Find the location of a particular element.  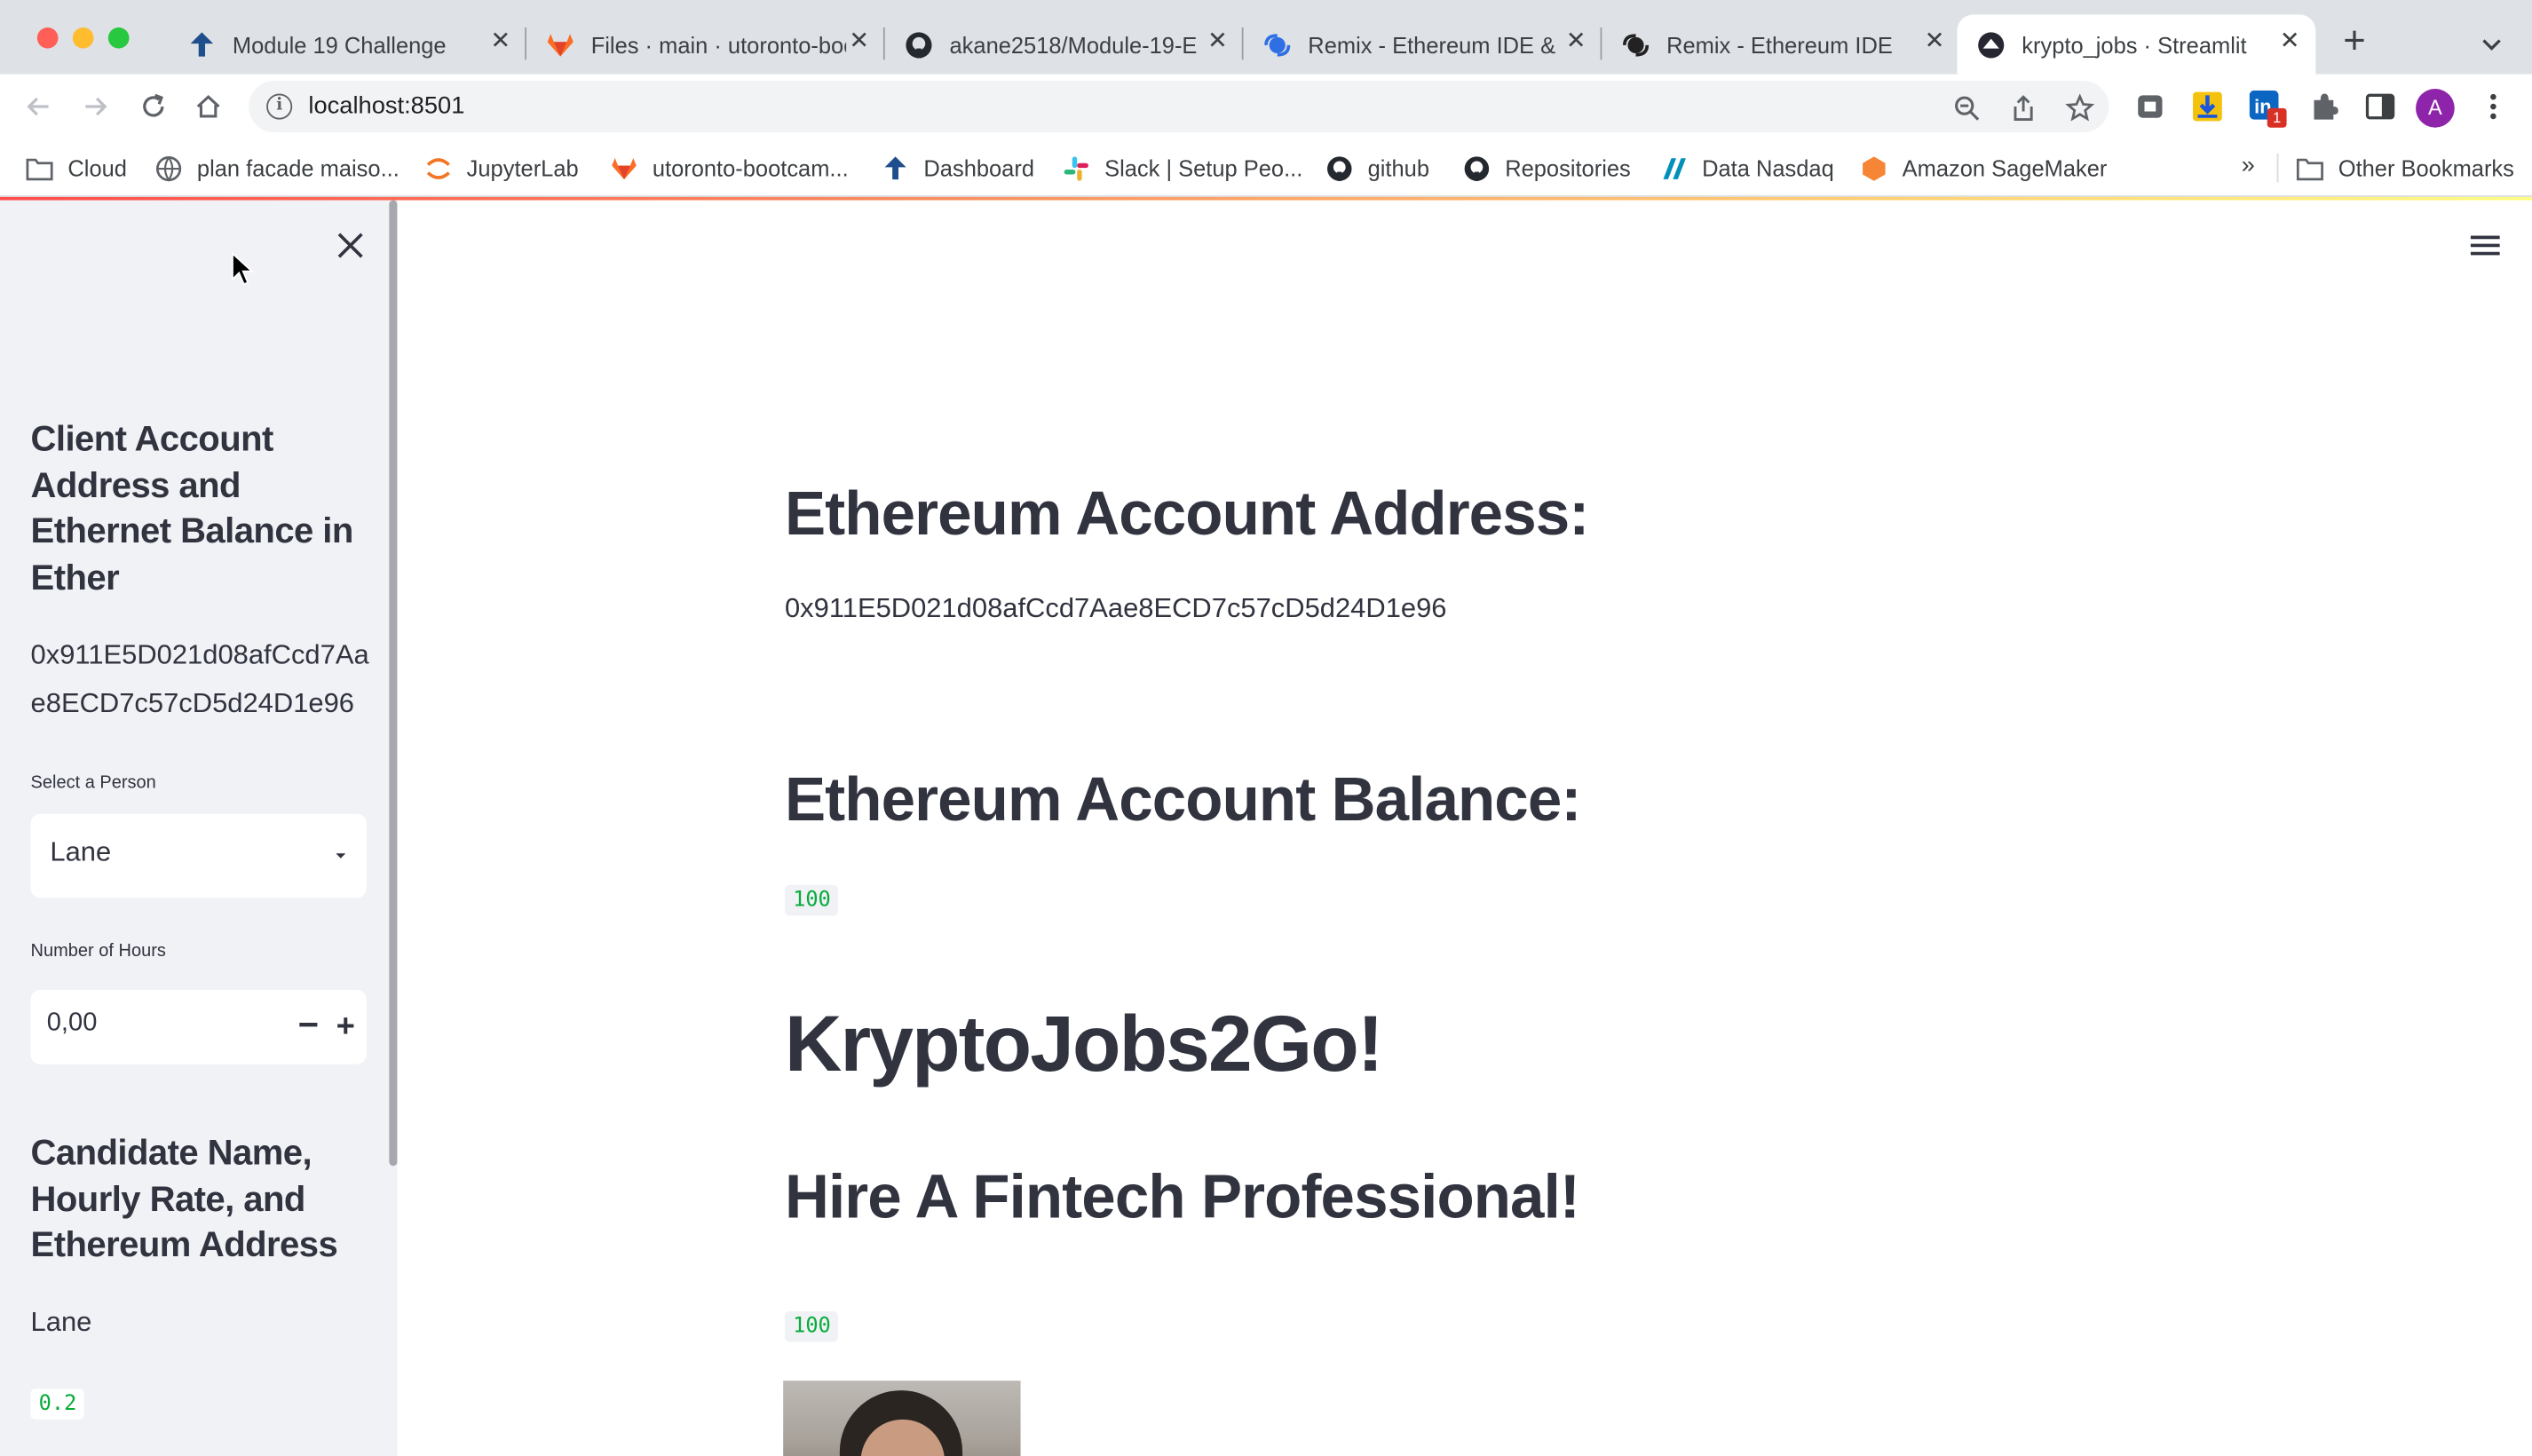

sidebar-scrollbar is located at coordinates (393, 683).